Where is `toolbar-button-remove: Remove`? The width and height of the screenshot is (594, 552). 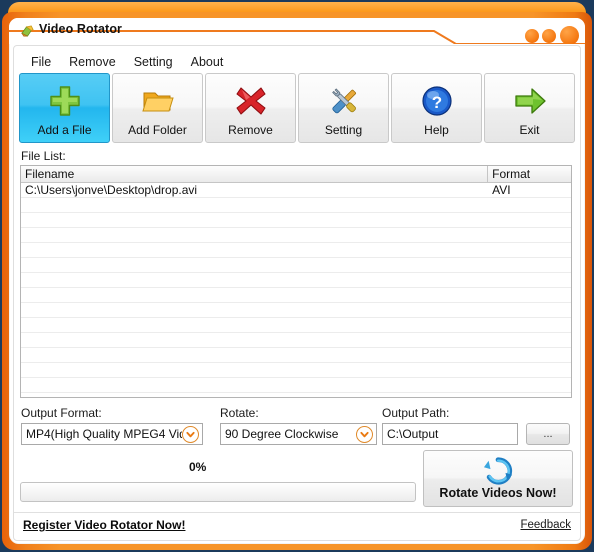
toolbar-button-remove: Remove is located at coordinates (250, 108).